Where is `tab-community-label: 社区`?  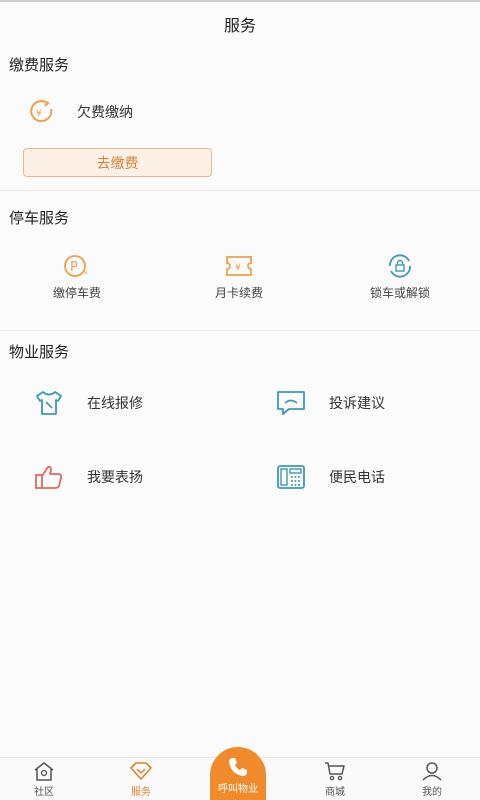 tab-community-label: 社区 is located at coordinates (44, 792).